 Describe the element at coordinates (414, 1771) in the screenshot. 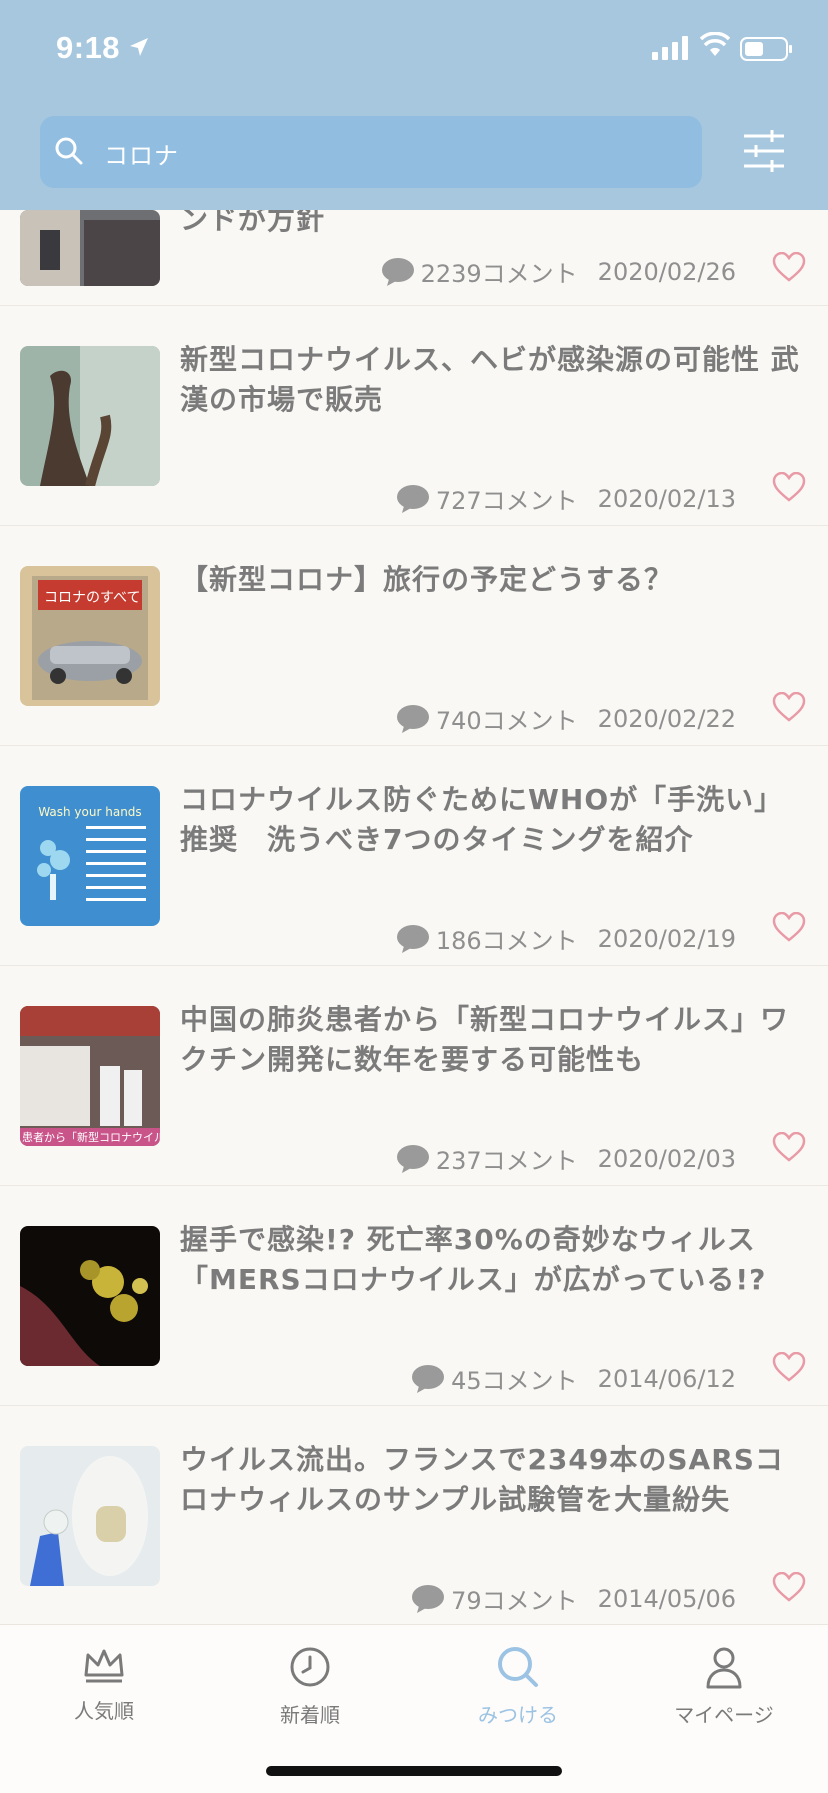

I see `home-indicator` at that location.